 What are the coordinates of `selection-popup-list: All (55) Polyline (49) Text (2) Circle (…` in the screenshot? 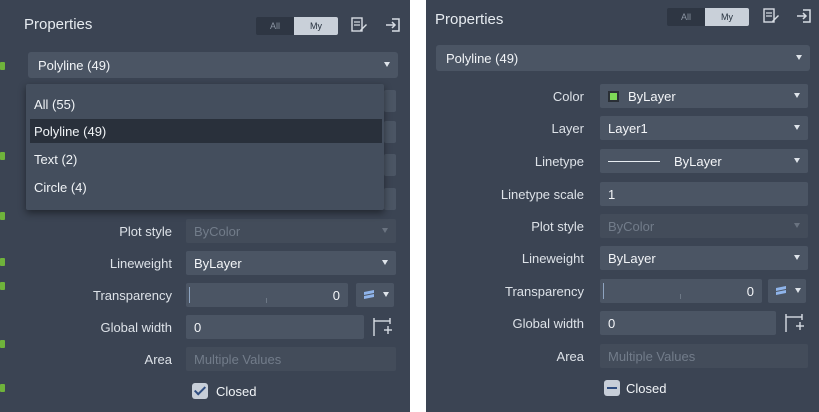 It's located at (205, 147).